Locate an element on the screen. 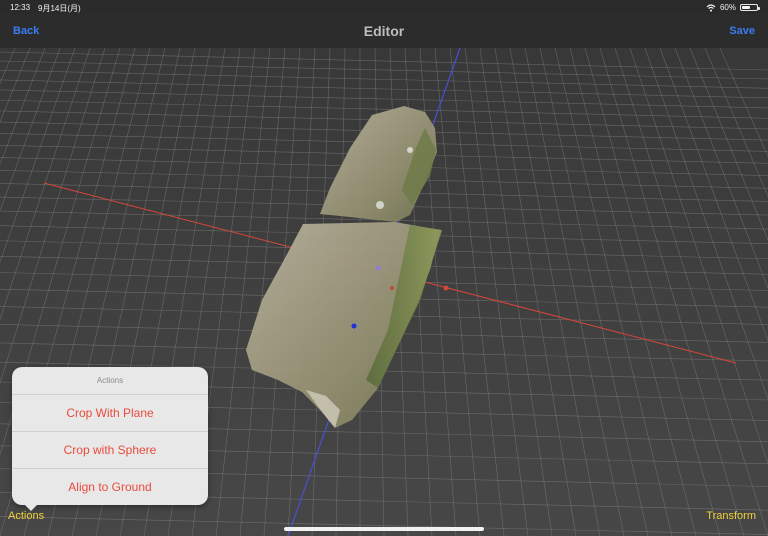  nav-bar: Back Editor Save is located at coordinates (384, 31).